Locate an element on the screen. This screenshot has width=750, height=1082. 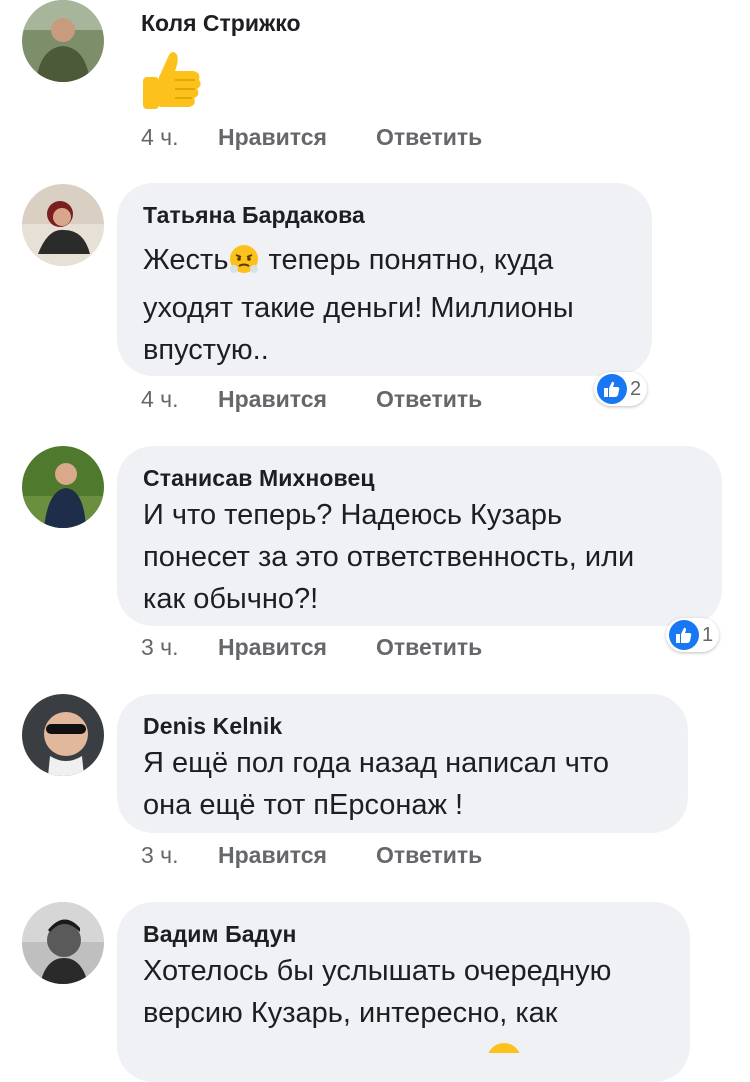
reaction-summary: 1 is located at coordinates (693, 635).